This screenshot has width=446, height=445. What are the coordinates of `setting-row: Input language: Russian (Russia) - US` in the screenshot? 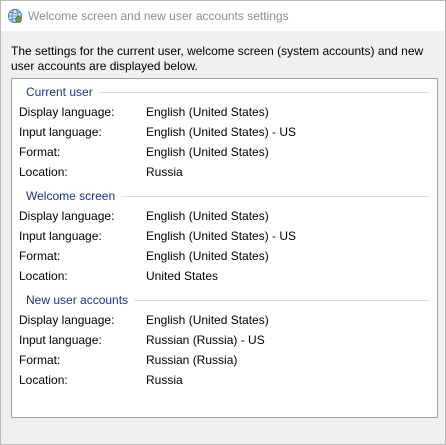 It's located at (224, 341).